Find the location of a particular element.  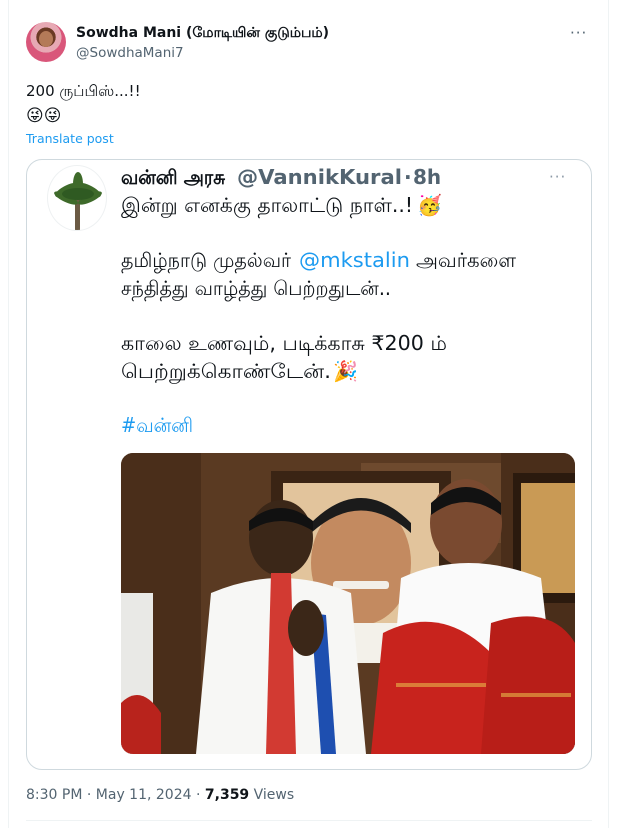

mention-link: @mkstalin is located at coordinates (354, 260).